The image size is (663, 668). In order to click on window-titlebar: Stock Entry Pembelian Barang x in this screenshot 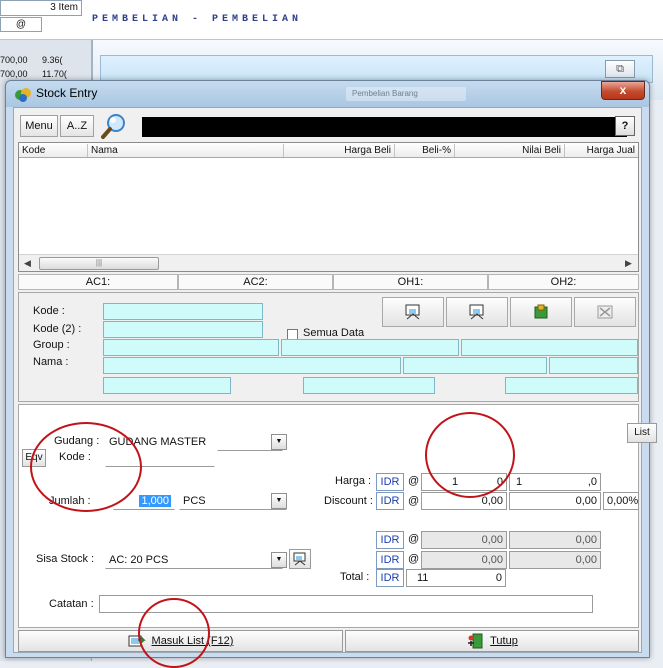, I will do `click(327, 94)`.